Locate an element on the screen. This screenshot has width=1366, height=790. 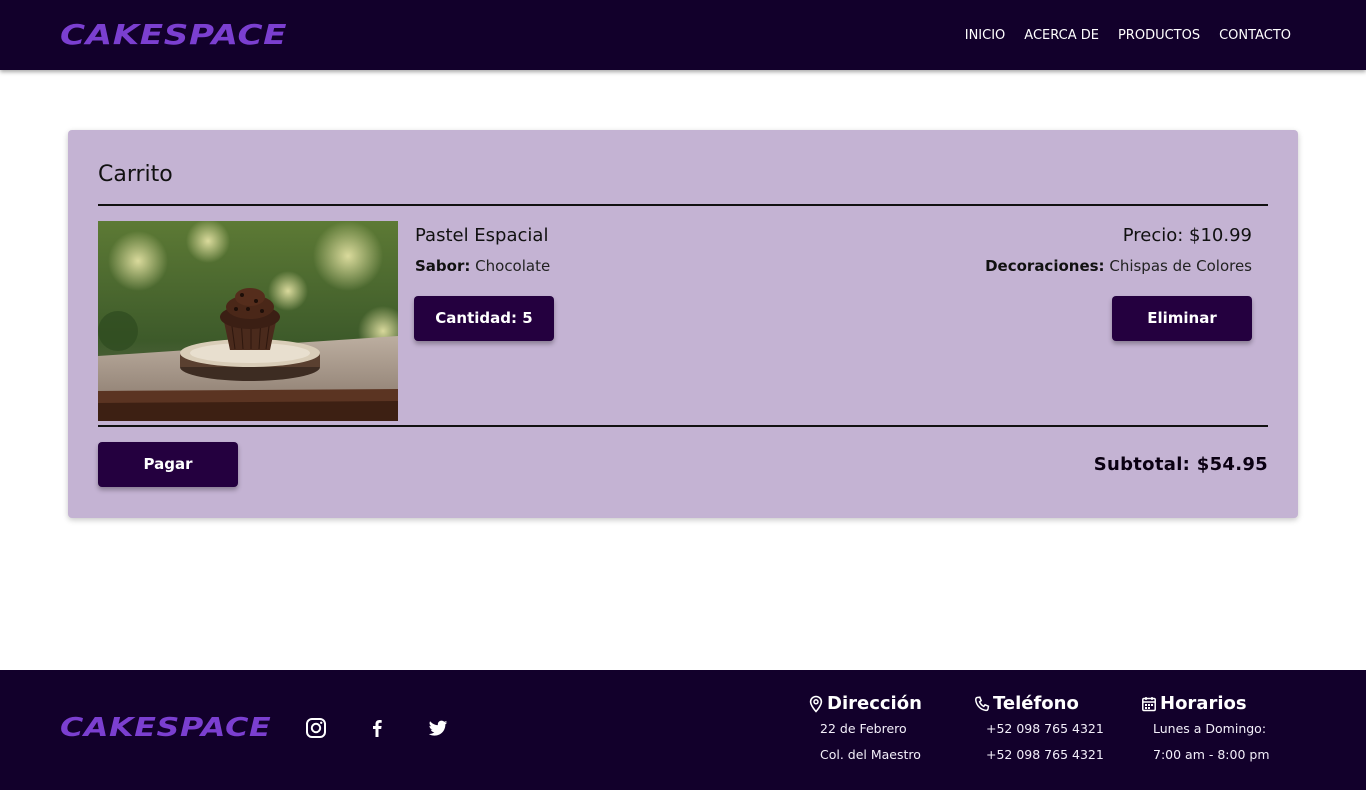
nav-link-contacto: CONTACTO is located at coordinates (1255, 36).